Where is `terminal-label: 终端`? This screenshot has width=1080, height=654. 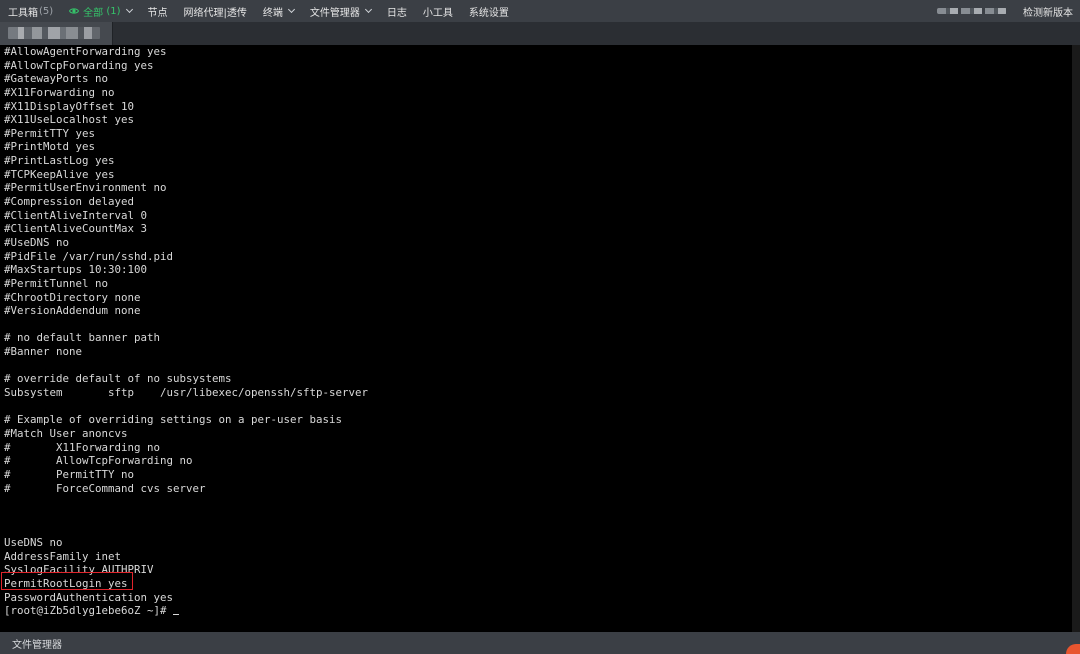 terminal-label: 终端 is located at coordinates (272, 13).